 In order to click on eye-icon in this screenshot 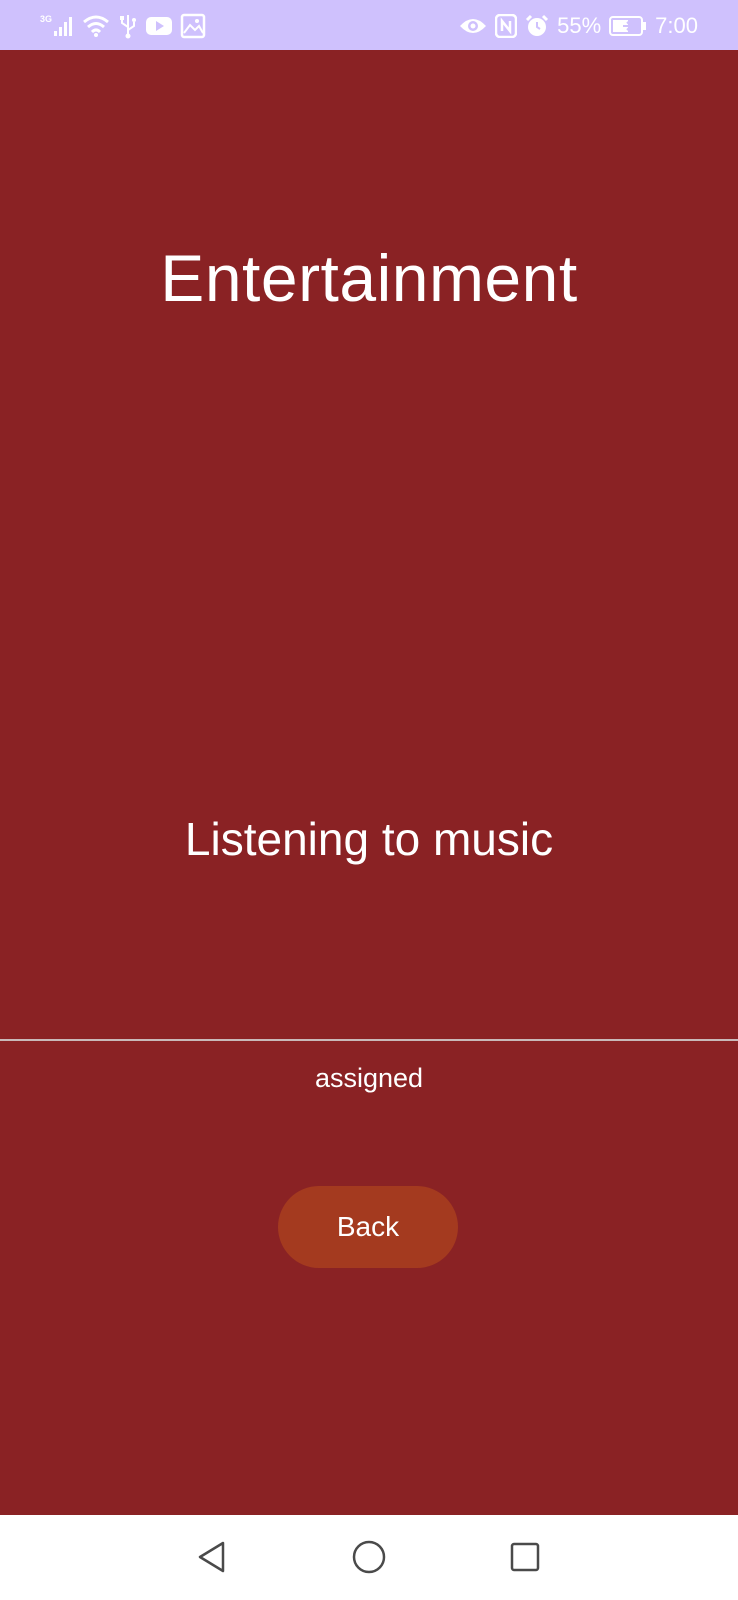, I will do `click(473, 26)`.